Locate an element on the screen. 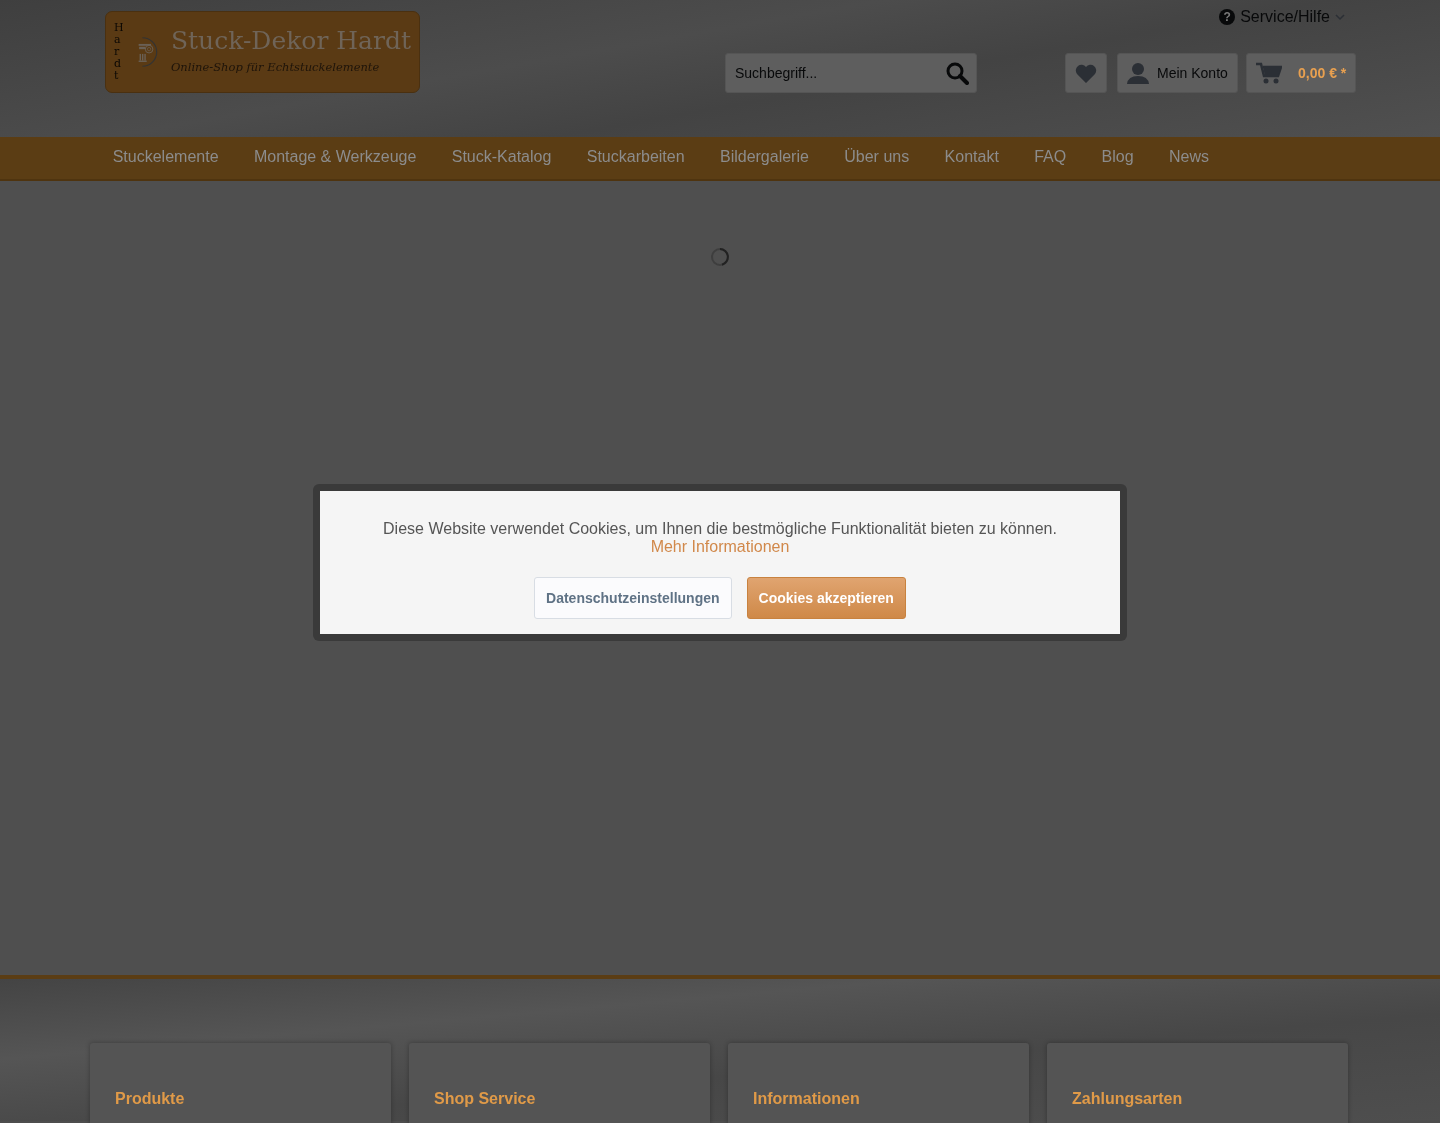  service-menu: ? Service/Hilfe is located at coordinates (1282, 17).